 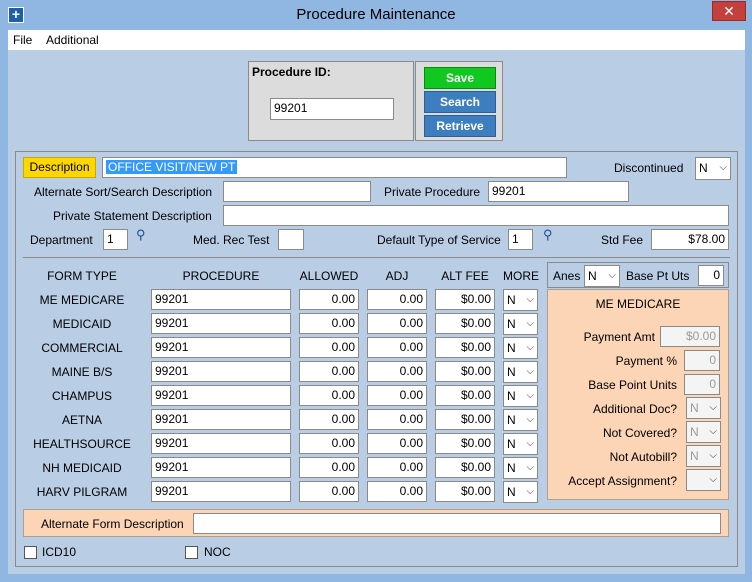 I want to click on retrieve-button: Retrieve, so click(x=460, y=126).